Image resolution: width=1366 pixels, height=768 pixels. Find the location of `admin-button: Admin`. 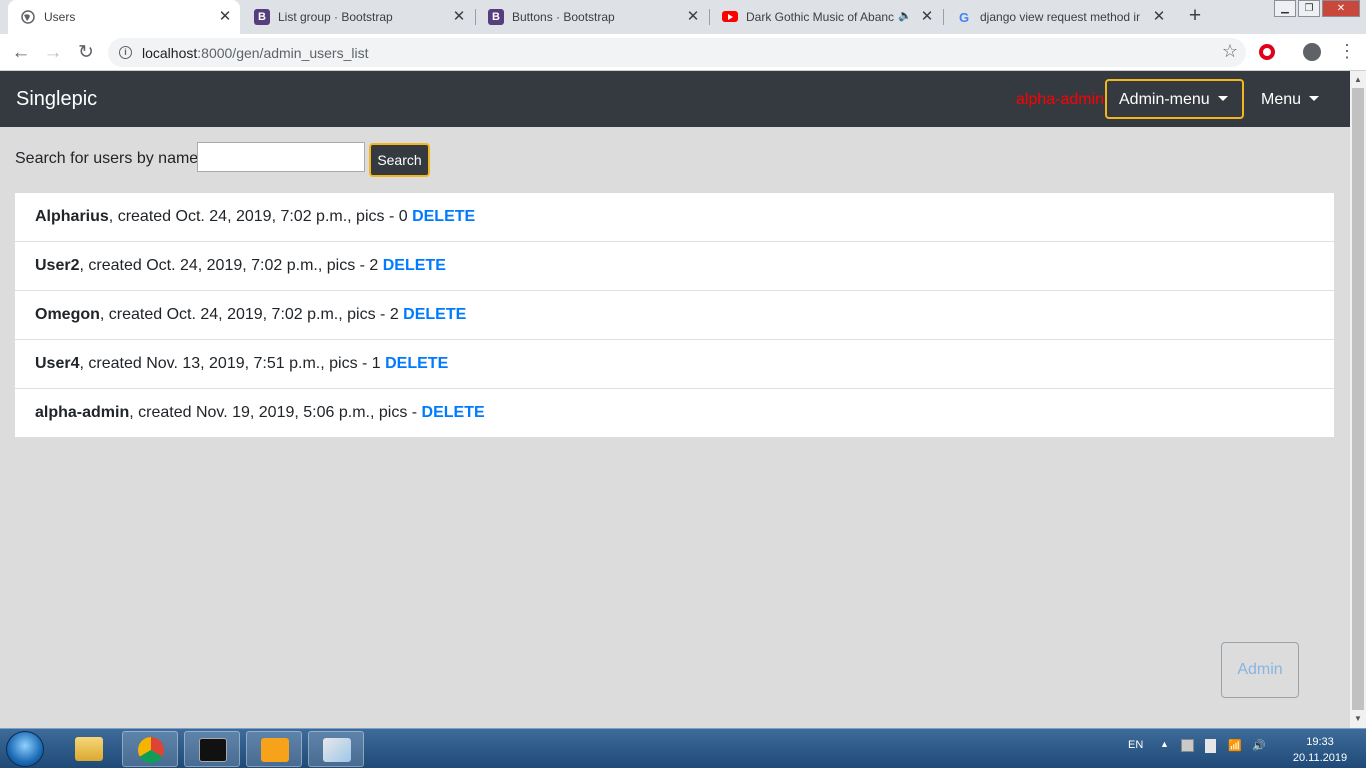

admin-button: Admin is located at coordinates (1260, 670).